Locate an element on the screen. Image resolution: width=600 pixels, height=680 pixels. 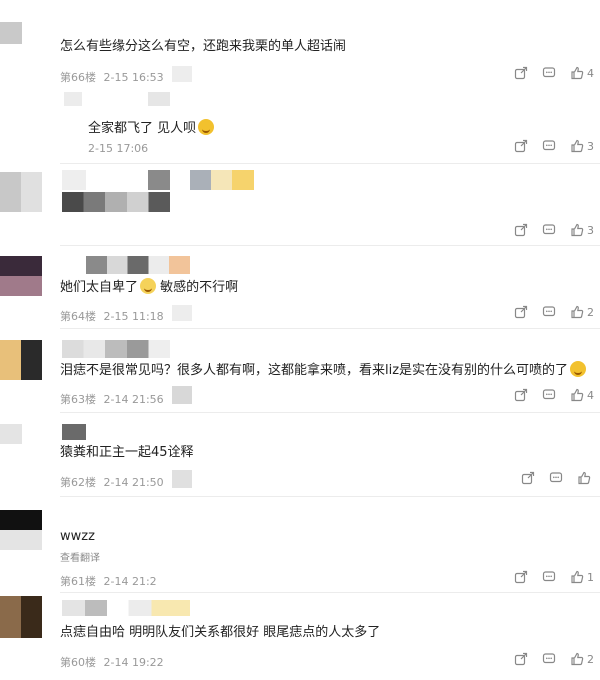
comment-meta: 第62楼 2-14 21:50 is located at coordinates (112, 482).